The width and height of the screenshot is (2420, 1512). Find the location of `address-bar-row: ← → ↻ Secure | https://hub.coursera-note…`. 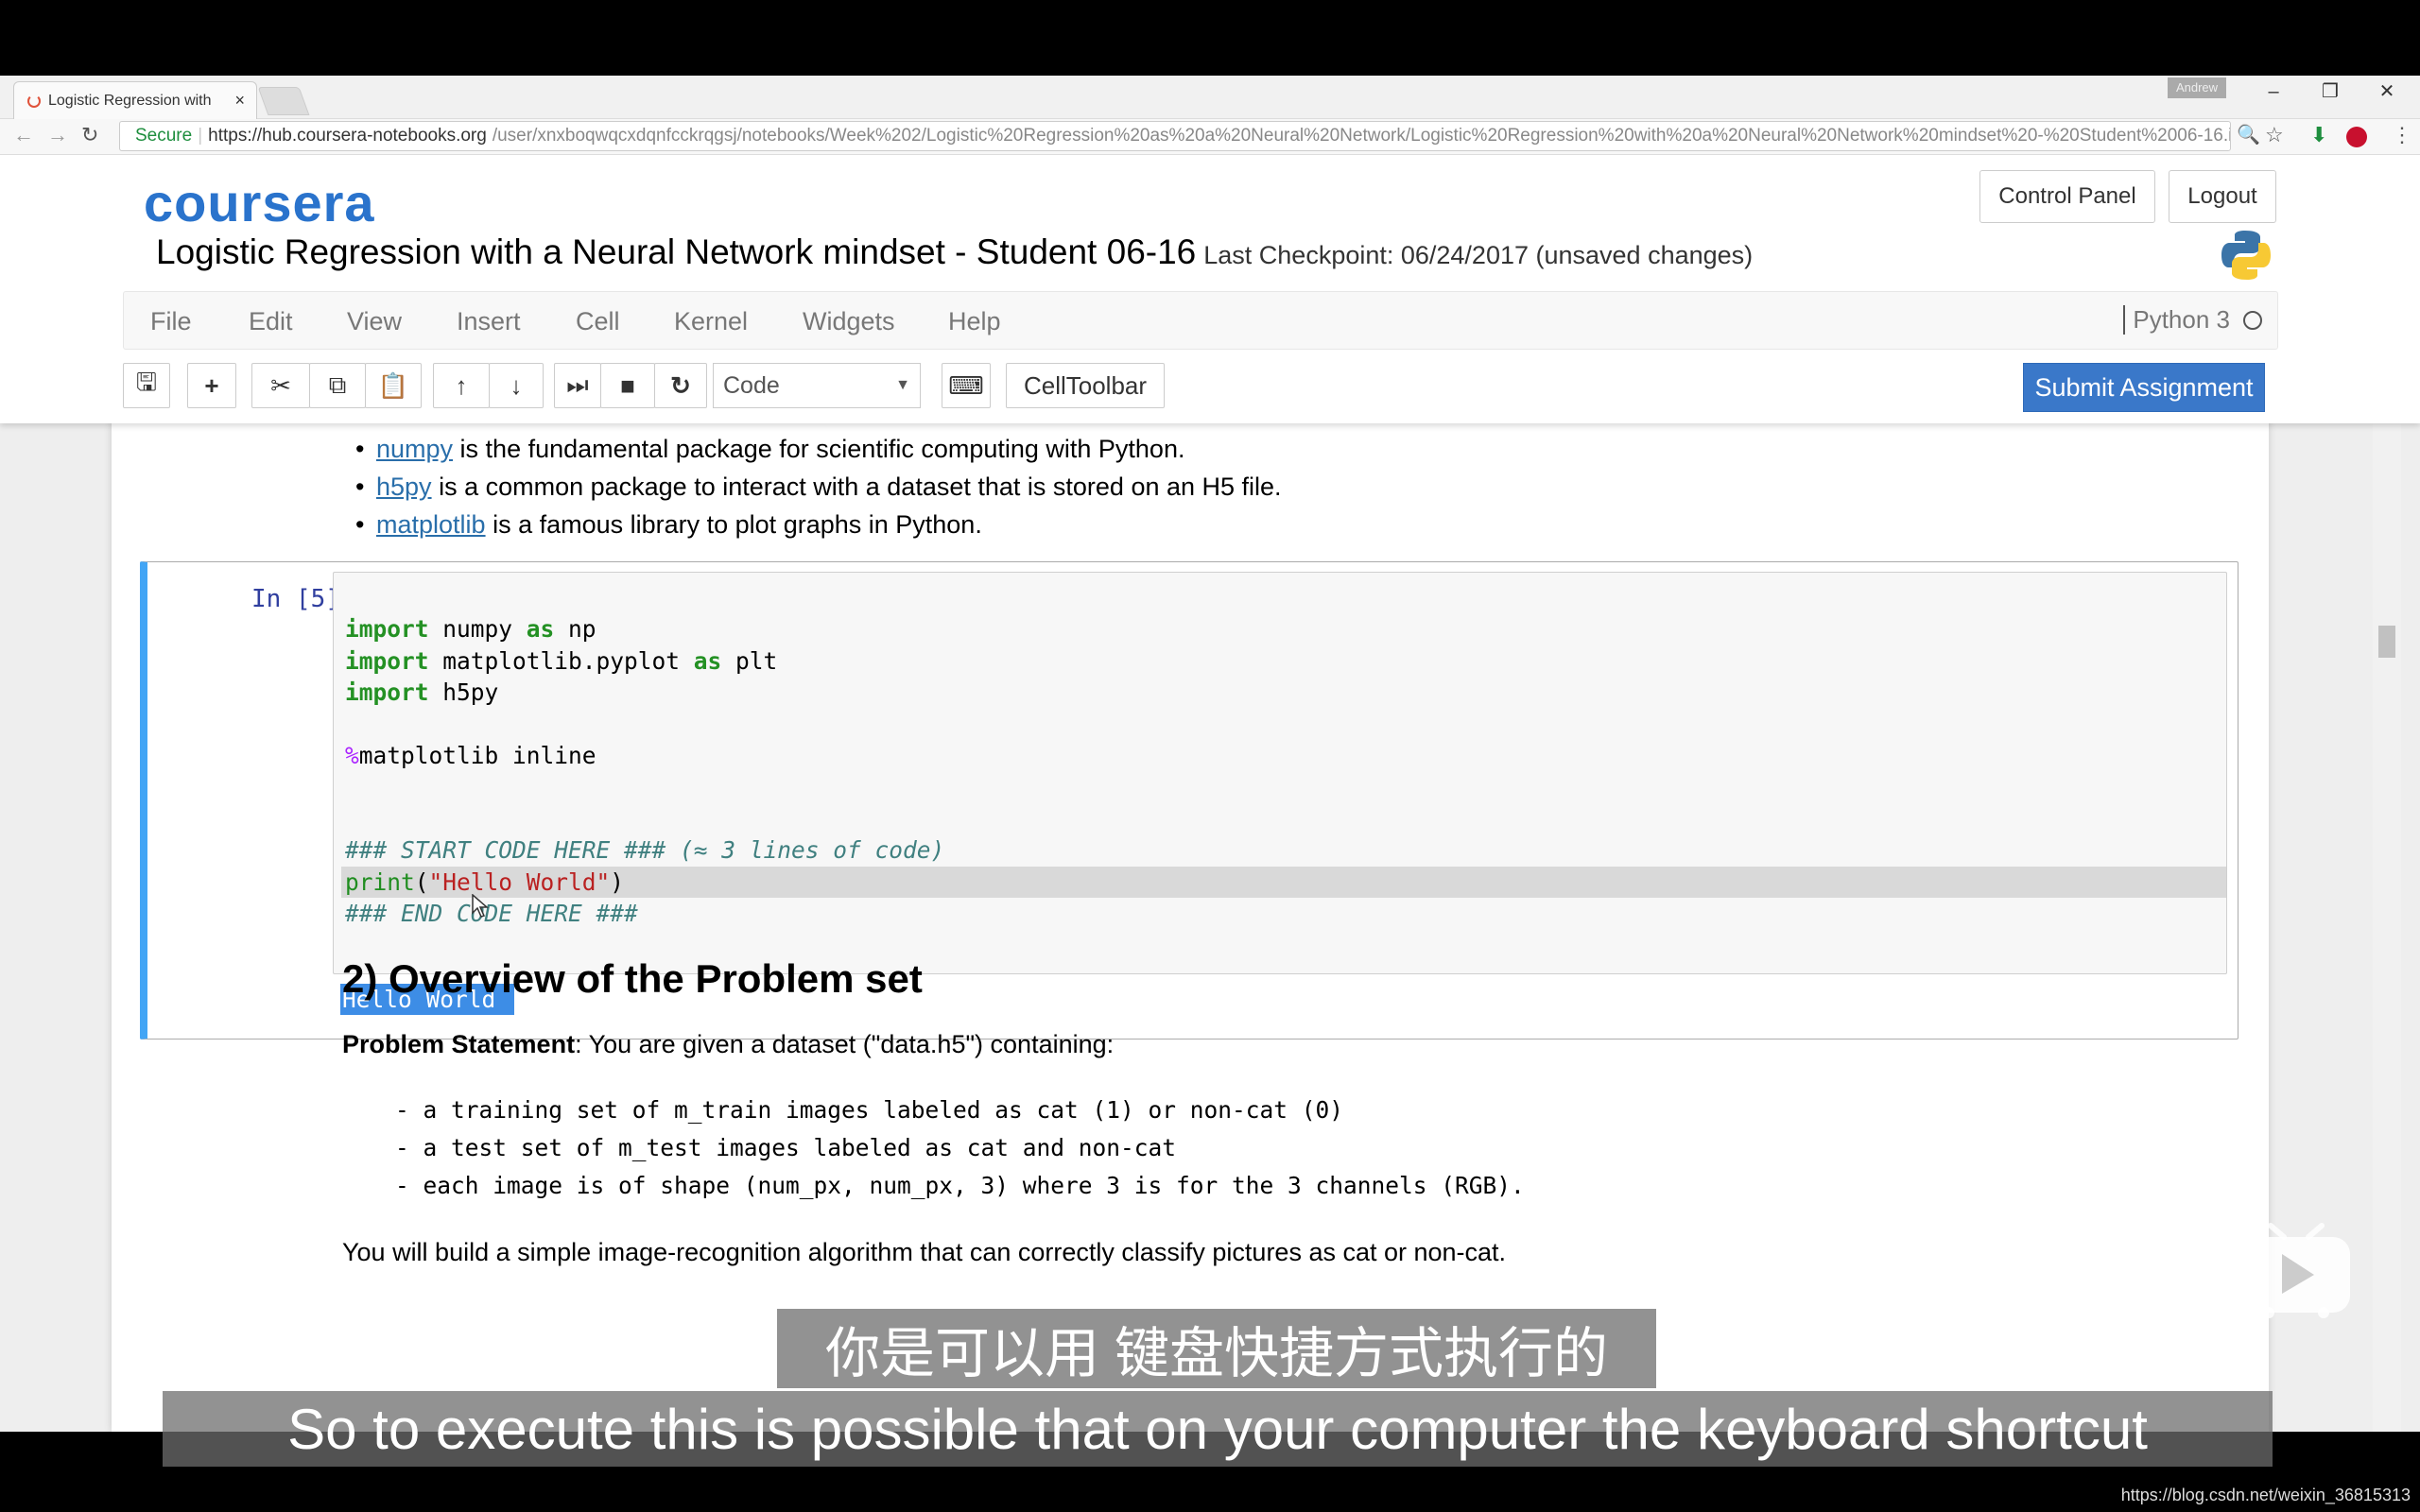

address-bar-row: ← → ↻ Secure | https://hub.coursera-note… is located at coordinates (1210, 137).